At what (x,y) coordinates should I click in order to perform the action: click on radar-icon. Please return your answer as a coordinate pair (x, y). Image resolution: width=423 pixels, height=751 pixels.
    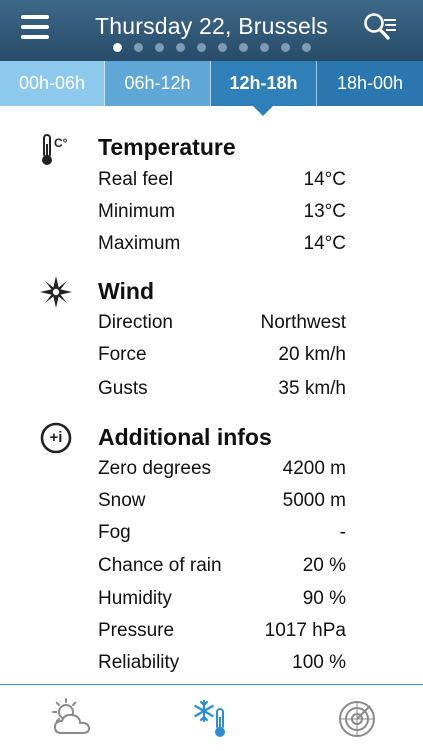
    Looking at the image, I should click on (357, 719).